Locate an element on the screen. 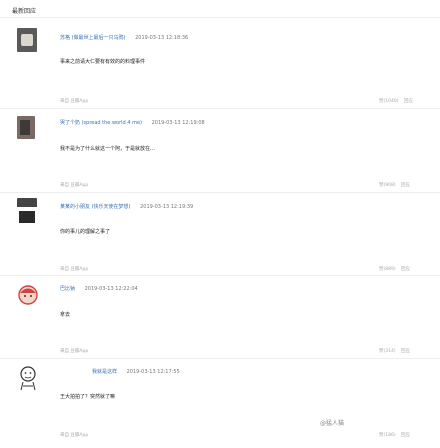  like-button: 赞(186) is located at coordinates (387, 435).